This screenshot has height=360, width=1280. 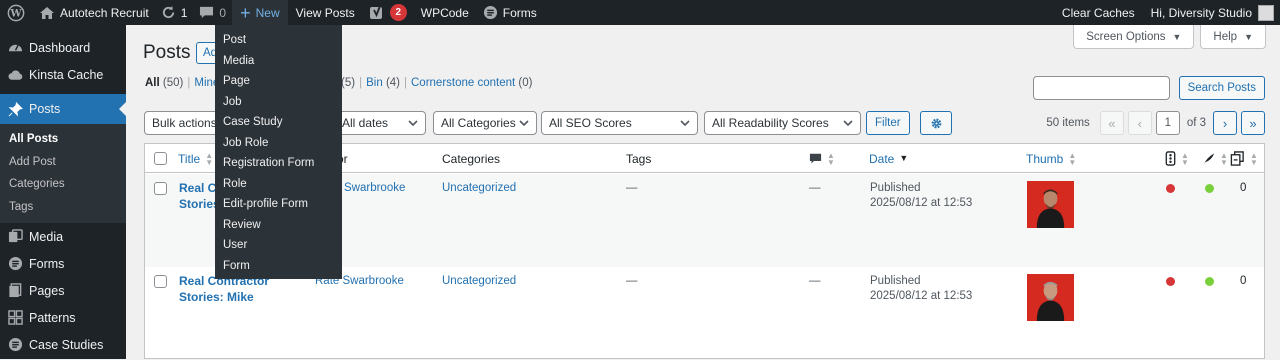 I want to click on view-posts-link: View Posts, so click(x=325, y=12).